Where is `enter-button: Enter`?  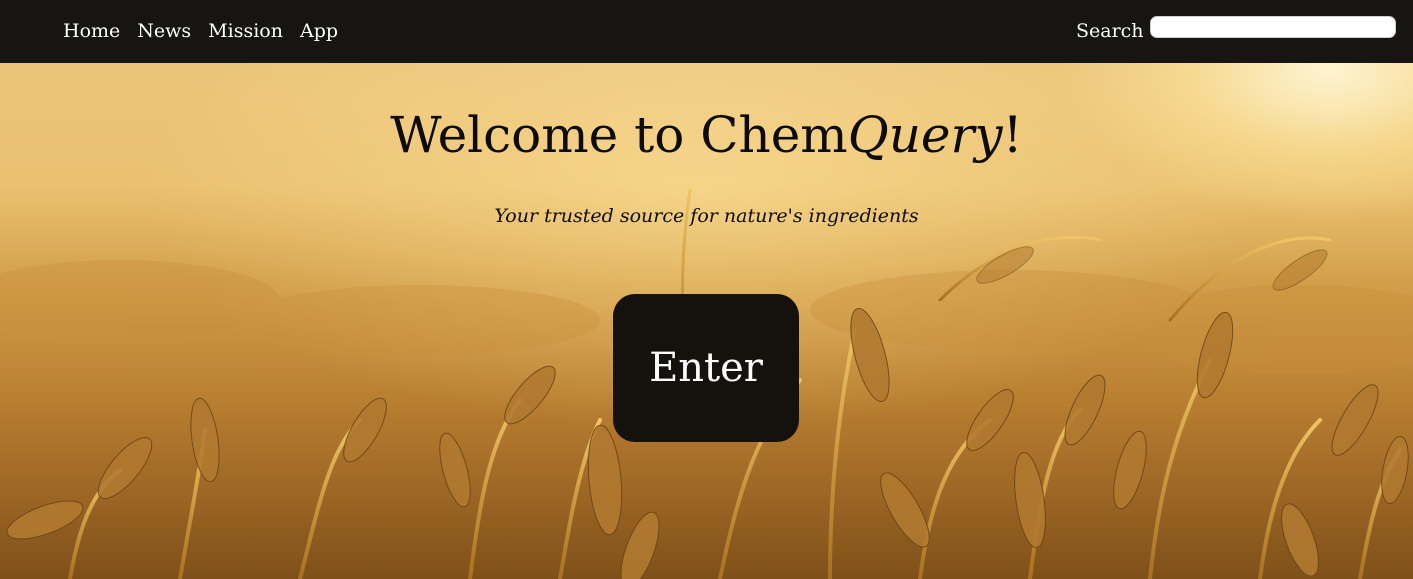 enter-button: Enter is located at coordinates (706, 368).